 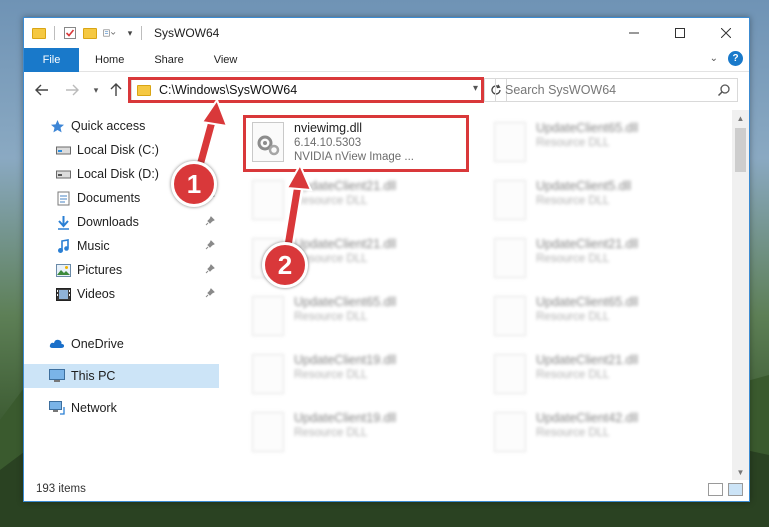 I want to click on pictures-icon, so click(x=63, y=270).